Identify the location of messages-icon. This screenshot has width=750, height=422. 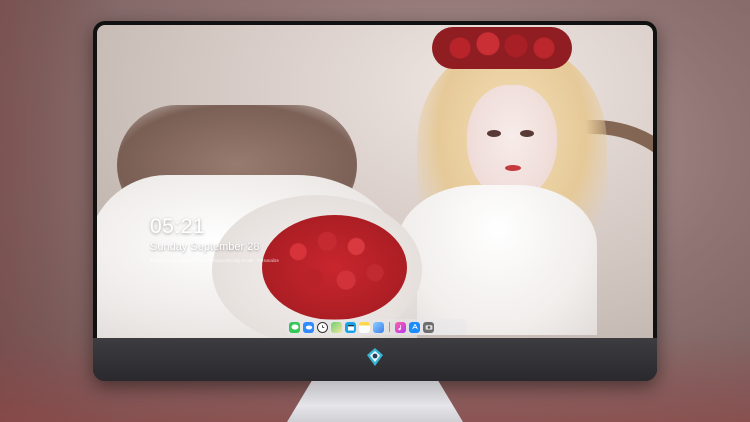
(294, 327).